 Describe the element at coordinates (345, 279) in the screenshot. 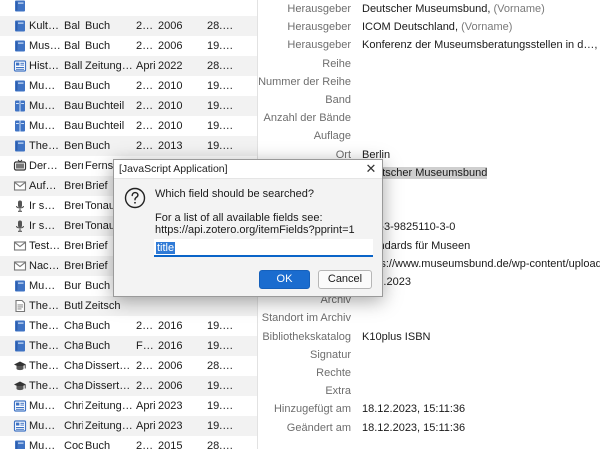

I see `cancel-button: Cancel` at that location.